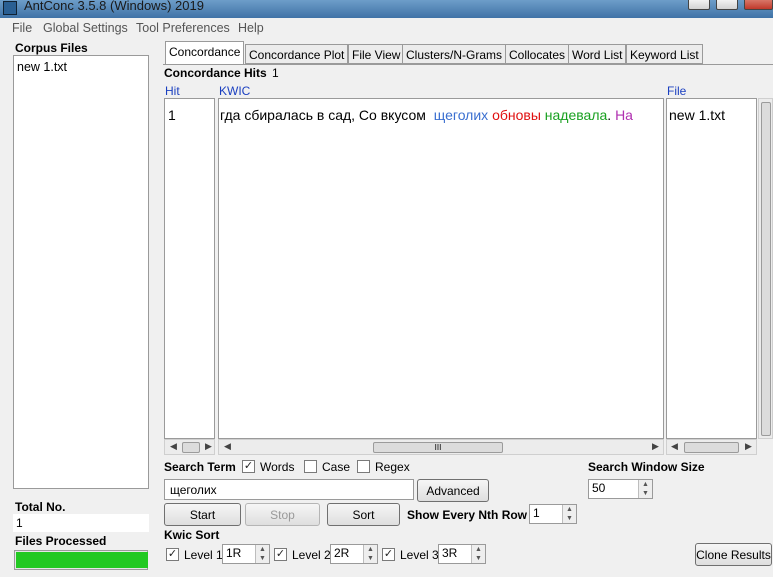 This screenshot has width=773, height=577. What do you see at coordinates (342, 553) in the screenshot?
I see `level-2-value: 2R` at bounding box center [342, 553].